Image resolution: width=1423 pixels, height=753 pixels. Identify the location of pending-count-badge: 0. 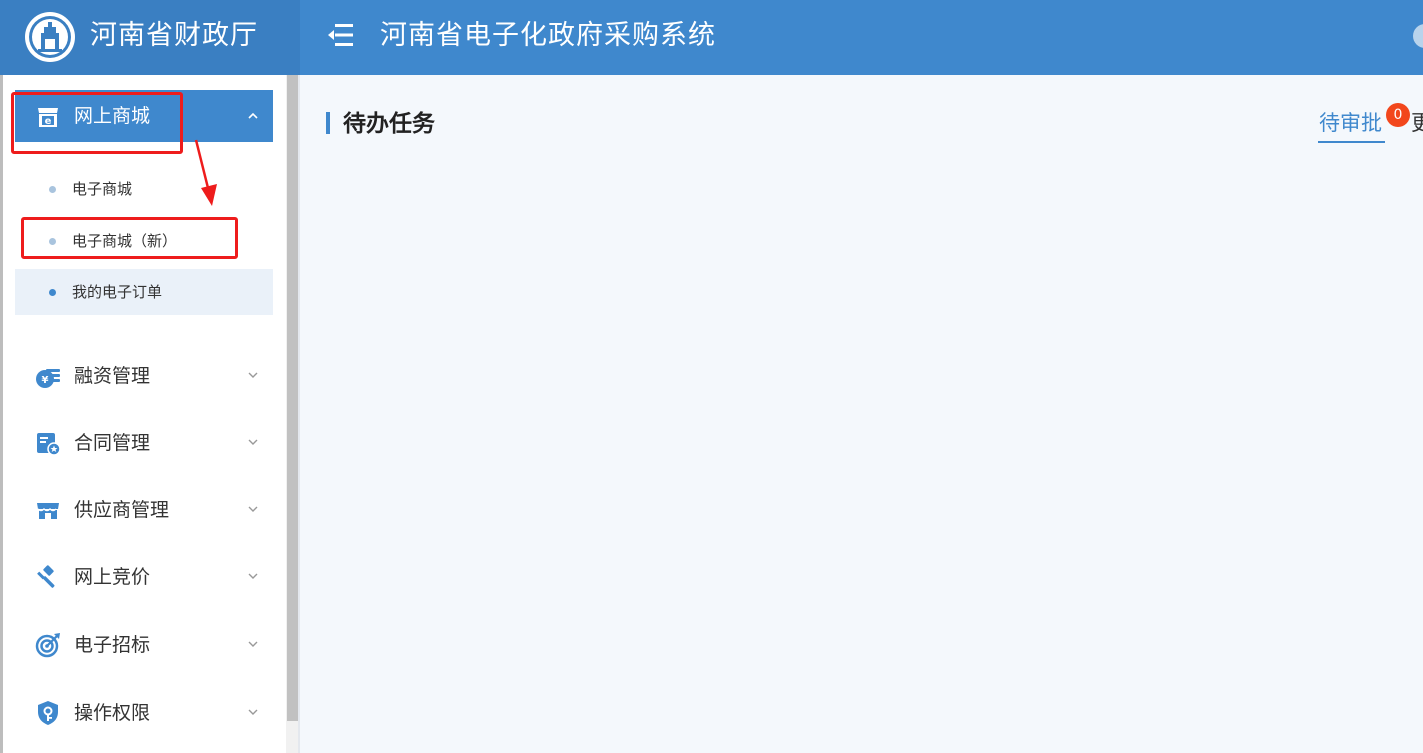
(1398, 115).